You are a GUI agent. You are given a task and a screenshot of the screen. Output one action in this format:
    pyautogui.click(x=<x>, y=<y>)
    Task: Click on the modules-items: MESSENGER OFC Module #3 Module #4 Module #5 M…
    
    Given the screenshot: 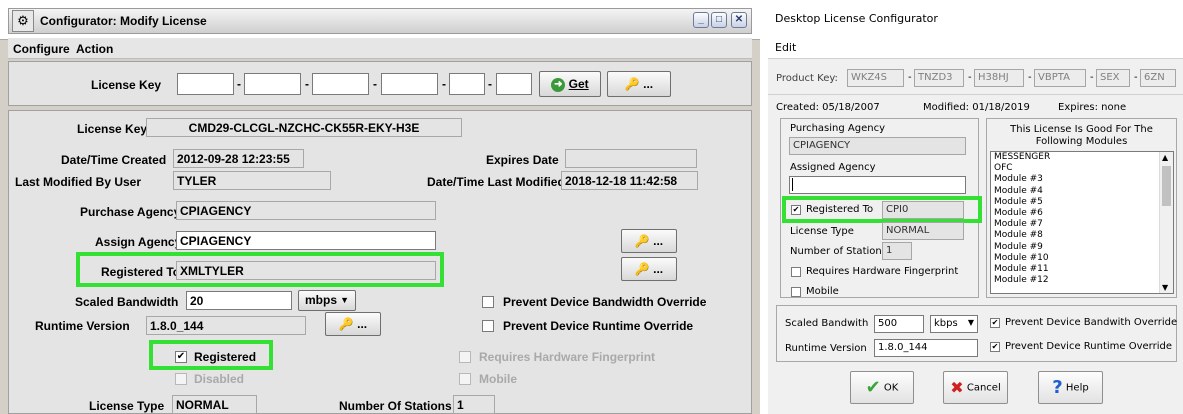 What is the action you would take?
    pyautogui.click(x=1082, y=219)
    